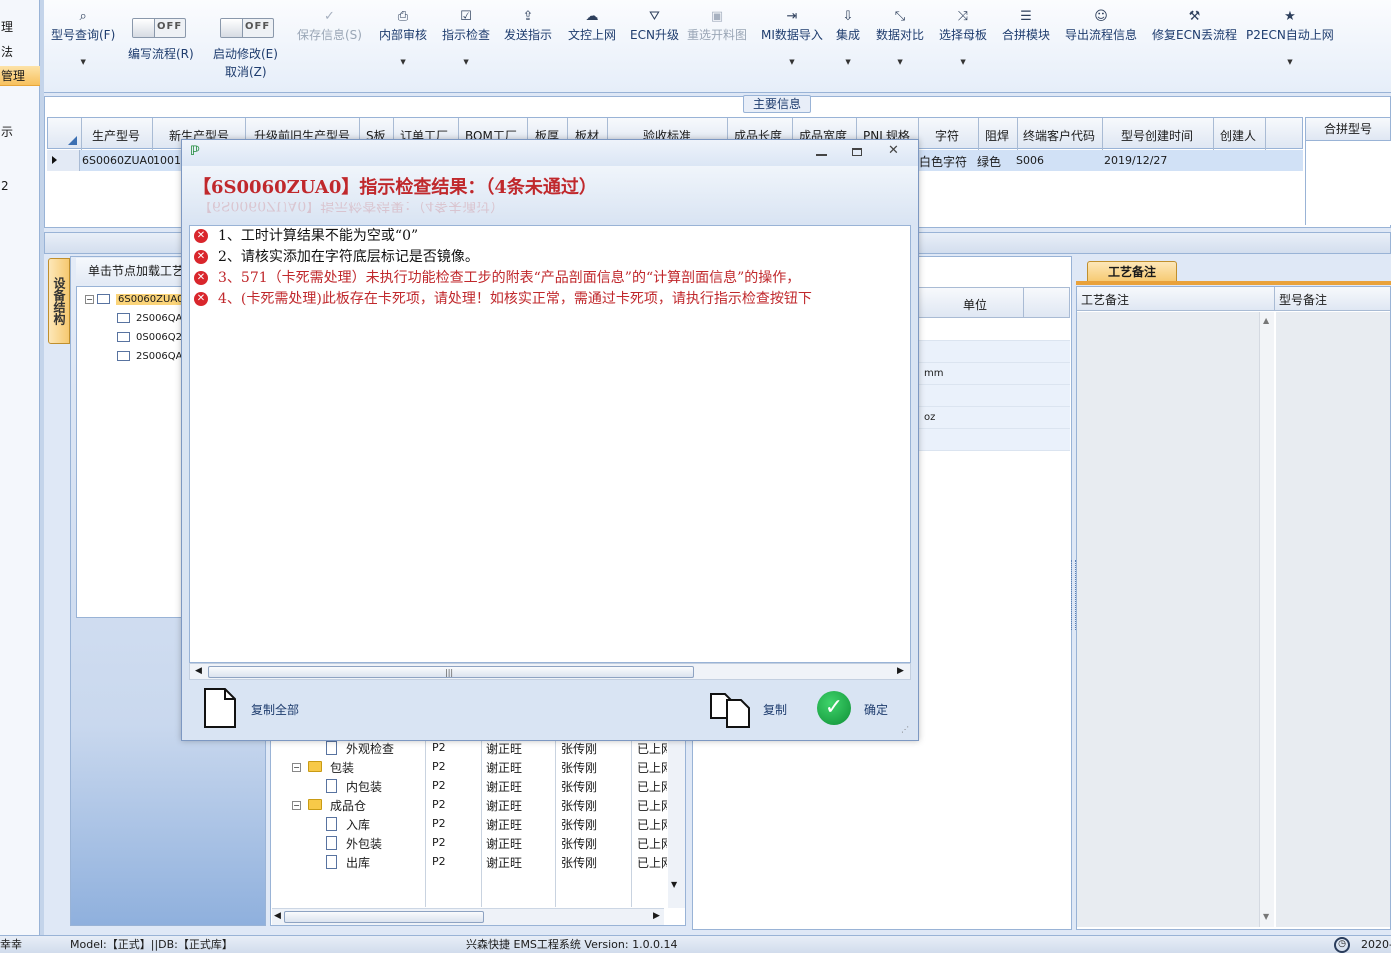 The image size is (1391, 953). I want to click on integrate-label: 集成, so click(848, 35).